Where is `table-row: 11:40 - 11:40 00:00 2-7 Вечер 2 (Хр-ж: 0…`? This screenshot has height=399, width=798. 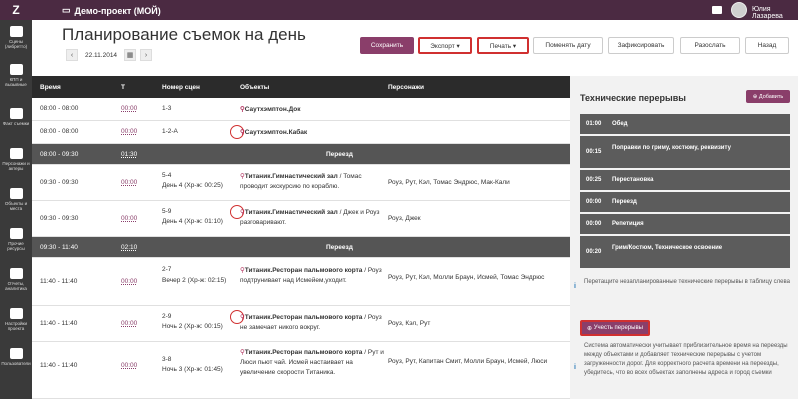
table-row: 11:40 - 11:40 00:00 2-7 Вечер 2 (Хр-ж: 0… is located at coordinates (301, 282).